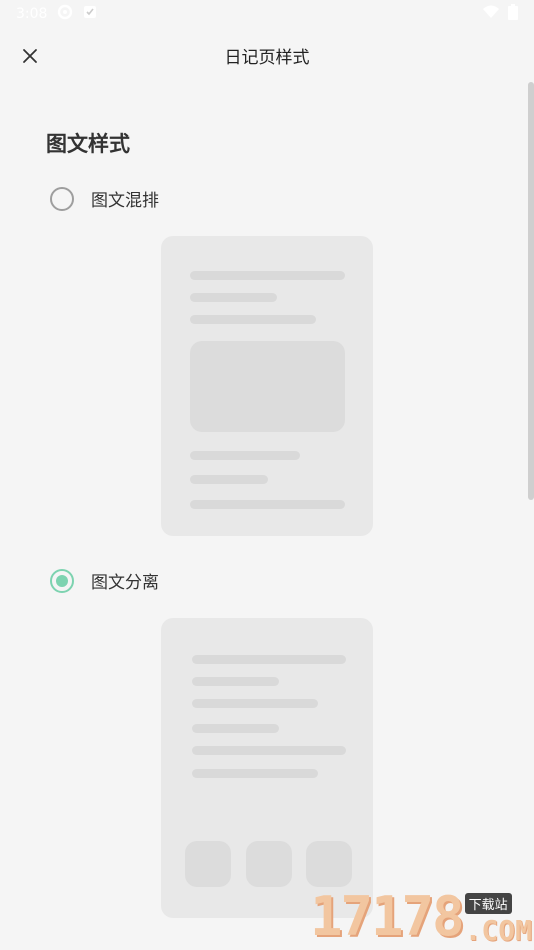 This screenshot has height=950, width=534. What do you see at coordinates (267, 57) in the screenshot?
I see `page-title: 日记页样式` at bounding box center [267, 57].